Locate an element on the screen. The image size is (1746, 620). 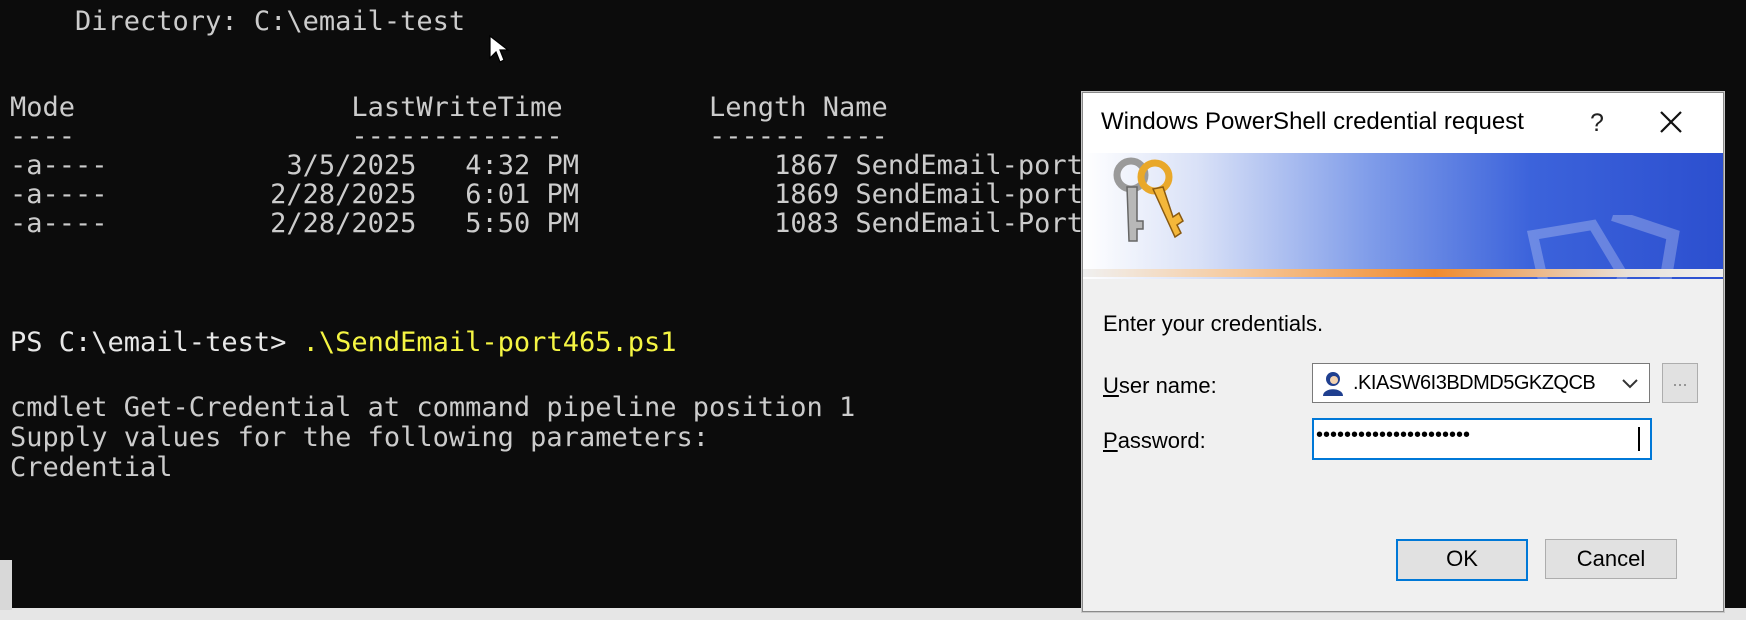
file-length: 1869 is located at coordinates (807, 194).